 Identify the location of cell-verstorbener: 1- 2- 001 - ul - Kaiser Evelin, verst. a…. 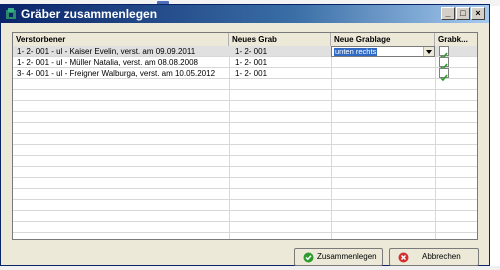
(106, 51).